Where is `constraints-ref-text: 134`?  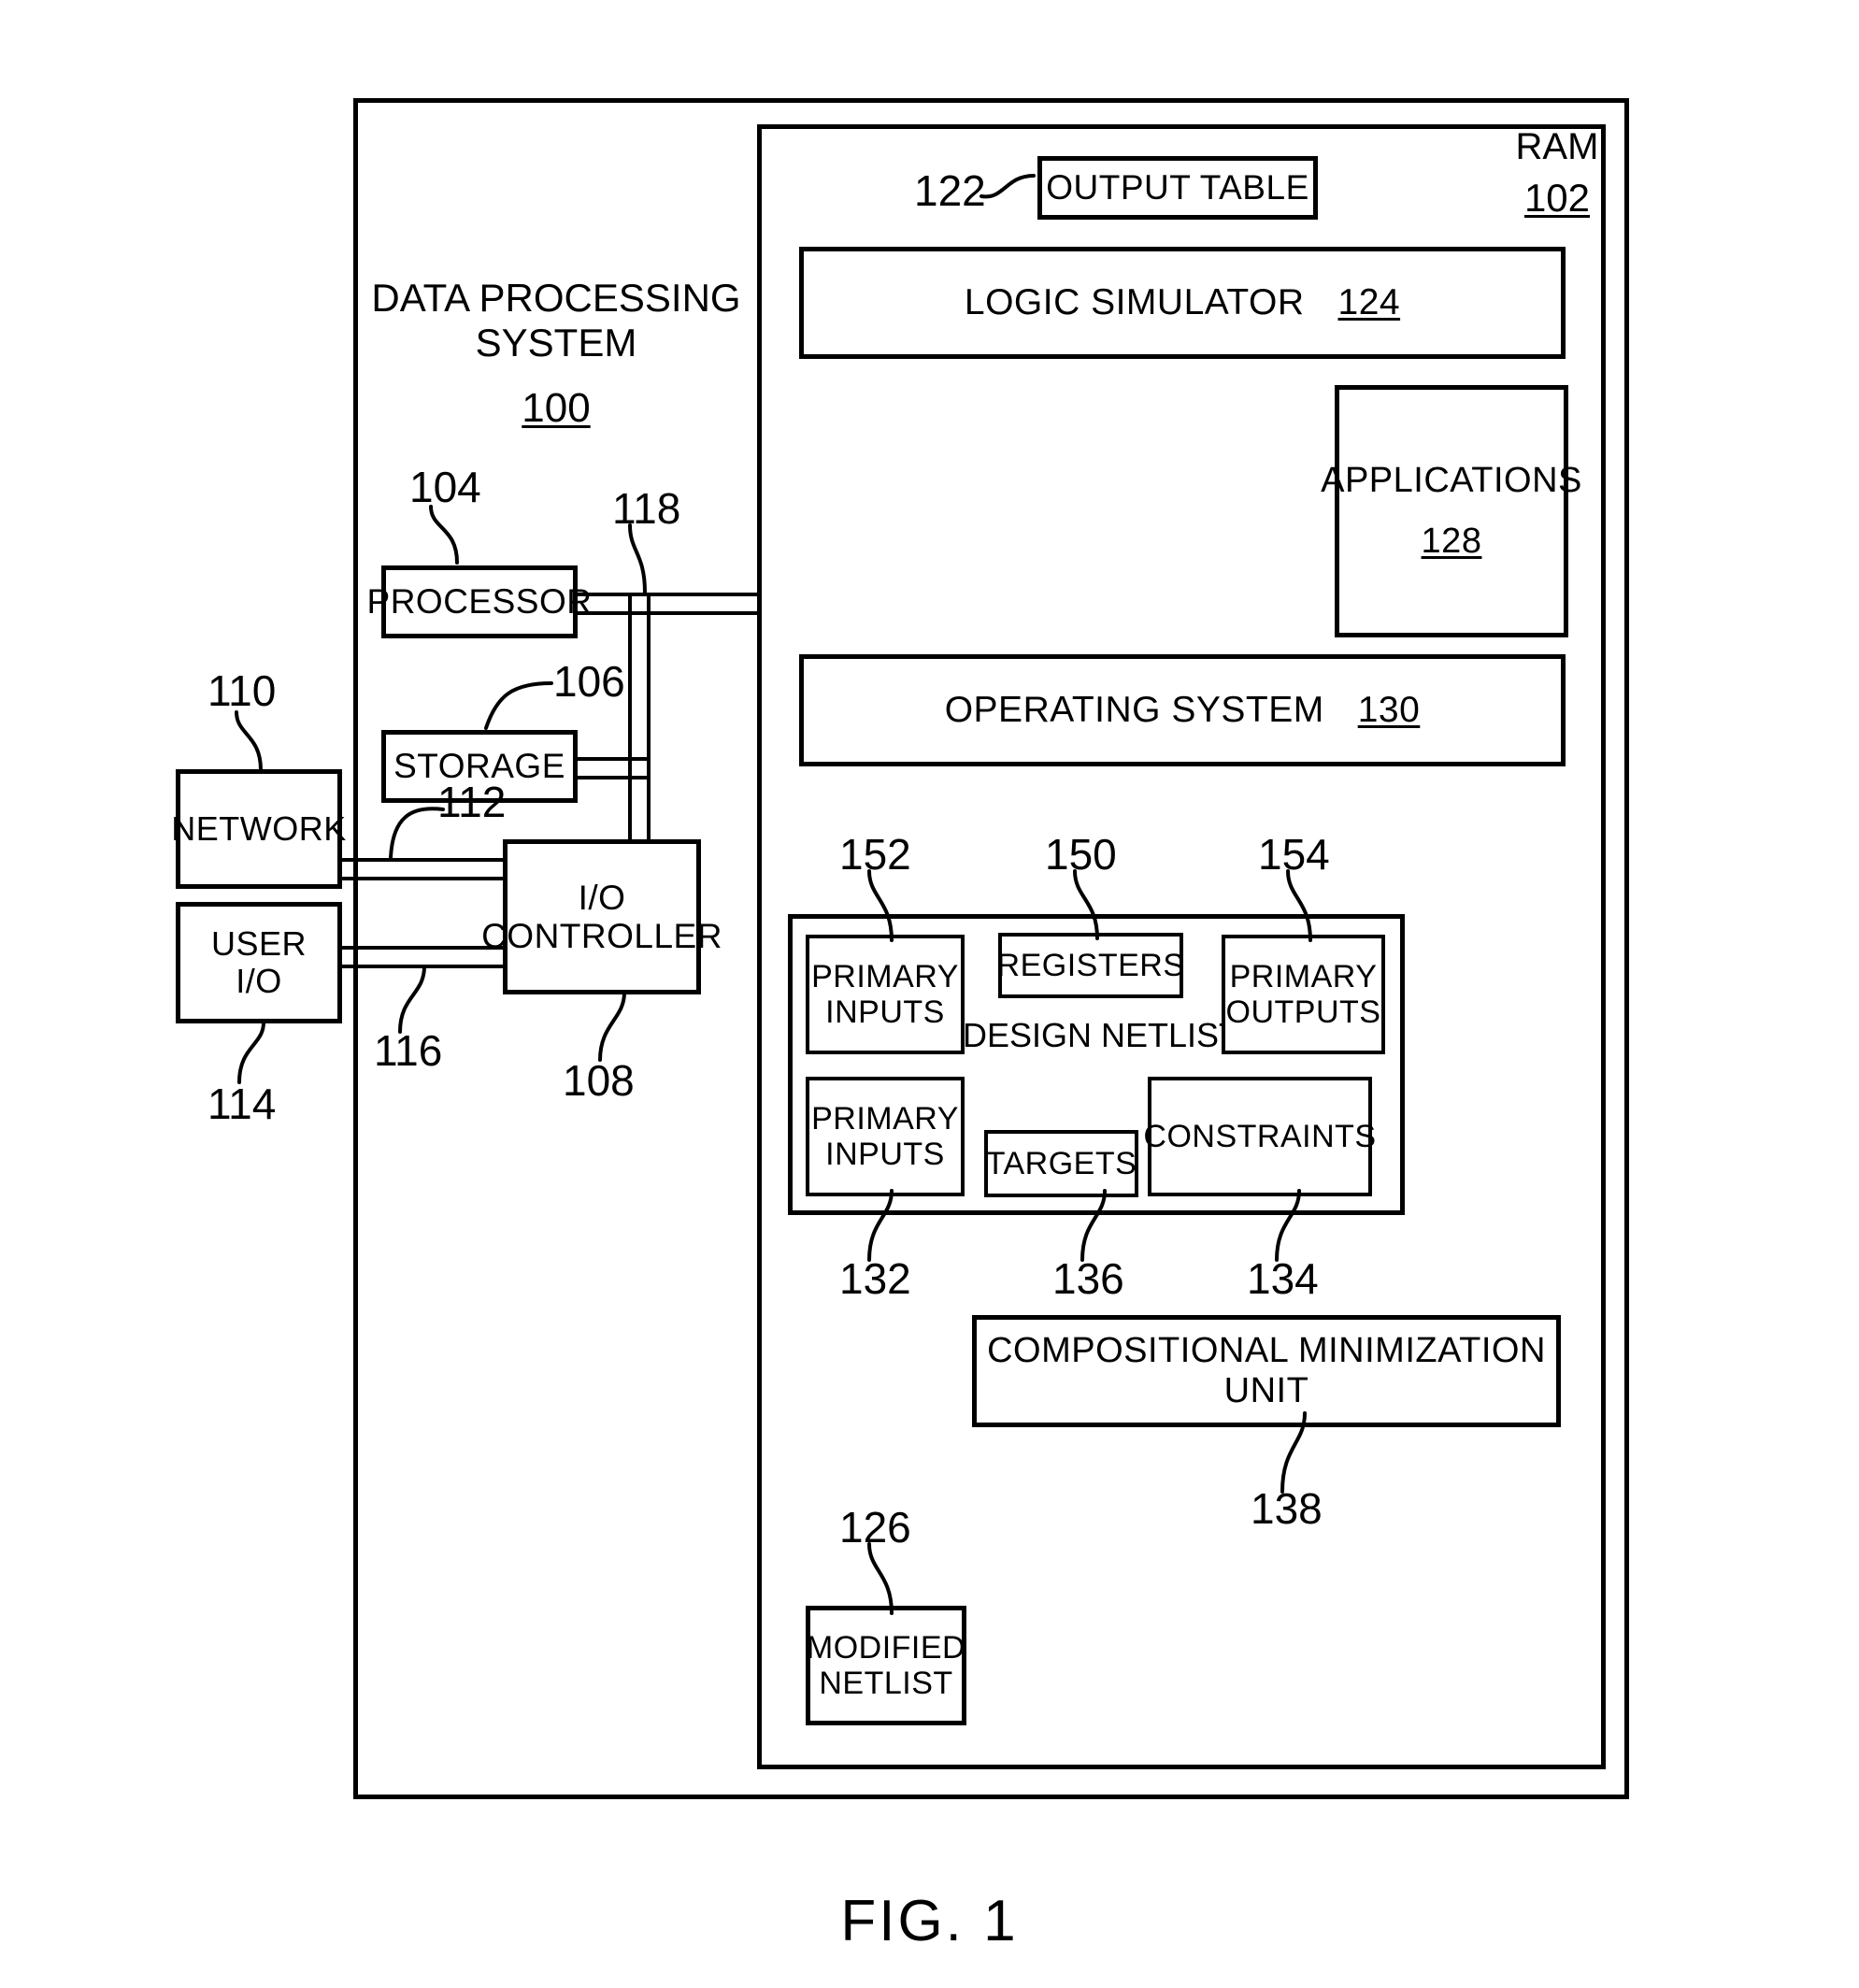 constraints-ref-text: 134 is located at coordinates (1283, 1278).